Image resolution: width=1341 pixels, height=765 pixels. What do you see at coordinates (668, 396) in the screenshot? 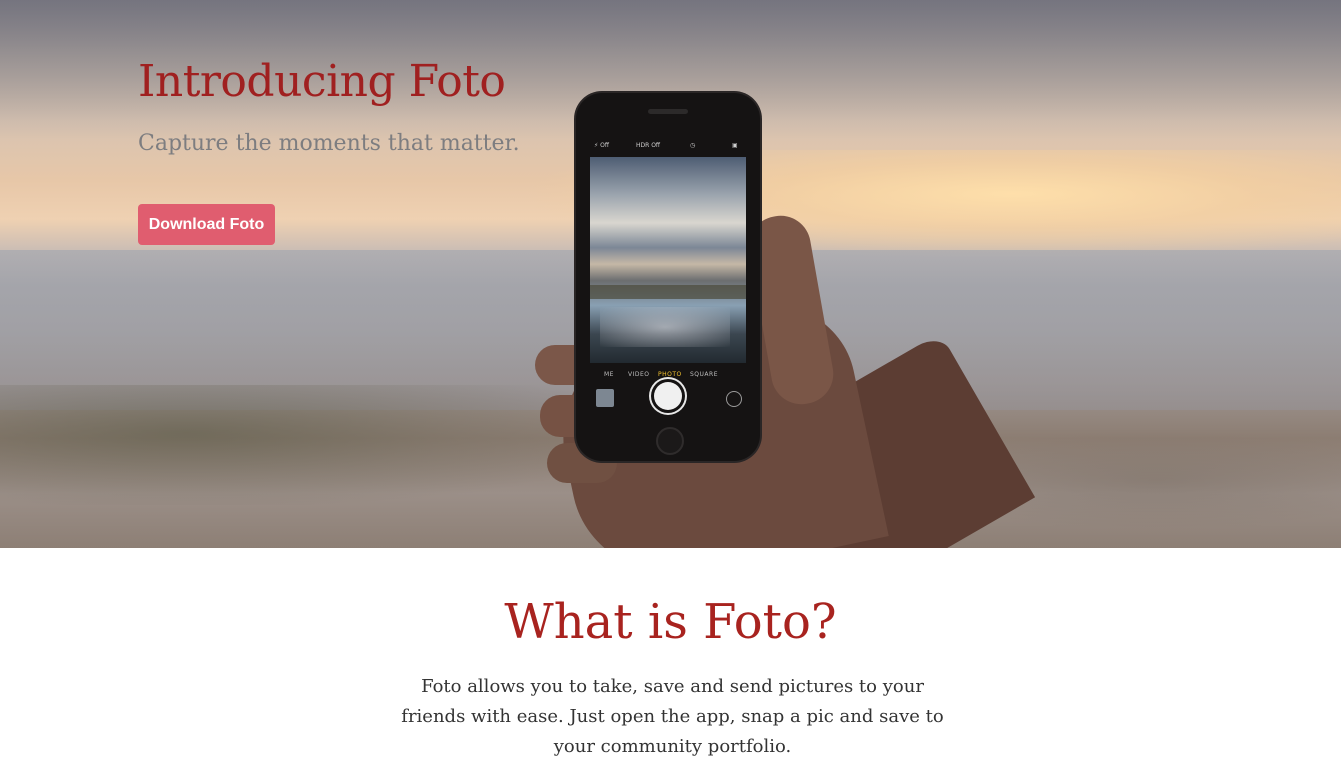
I see `shutter-button-icon` at bounding box center [668, 396].